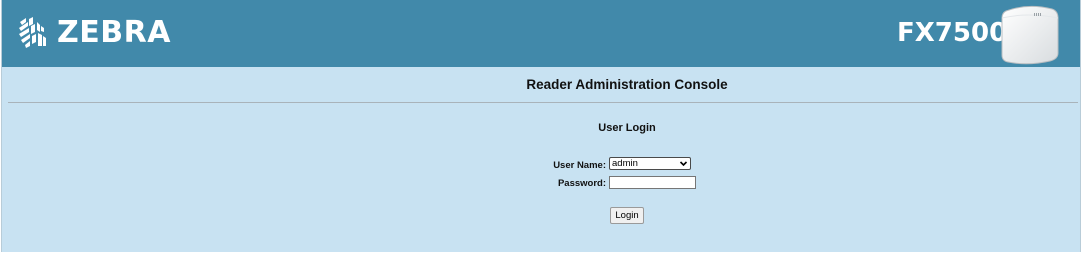 The height and width of the screenshot is (253, 1081). What do you see at coordinates (114, 32) in the screenshot?
I see `brand-name: ZEBRA` at bounding box center [114, 32].